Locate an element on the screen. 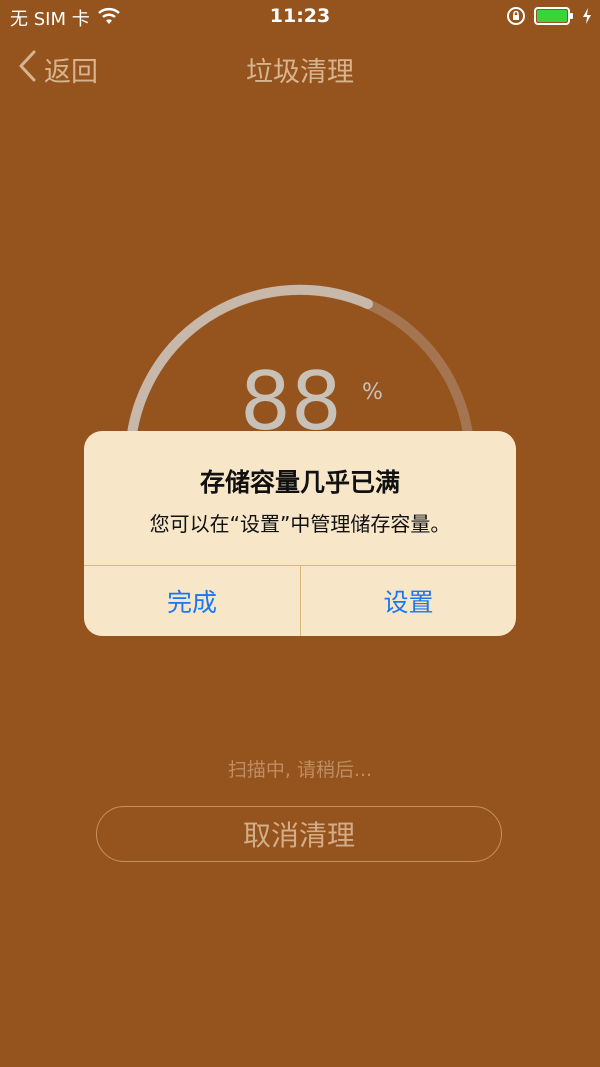  status-bar: 无 SIM 卡 11:23 is located at coordinates (300, 17).